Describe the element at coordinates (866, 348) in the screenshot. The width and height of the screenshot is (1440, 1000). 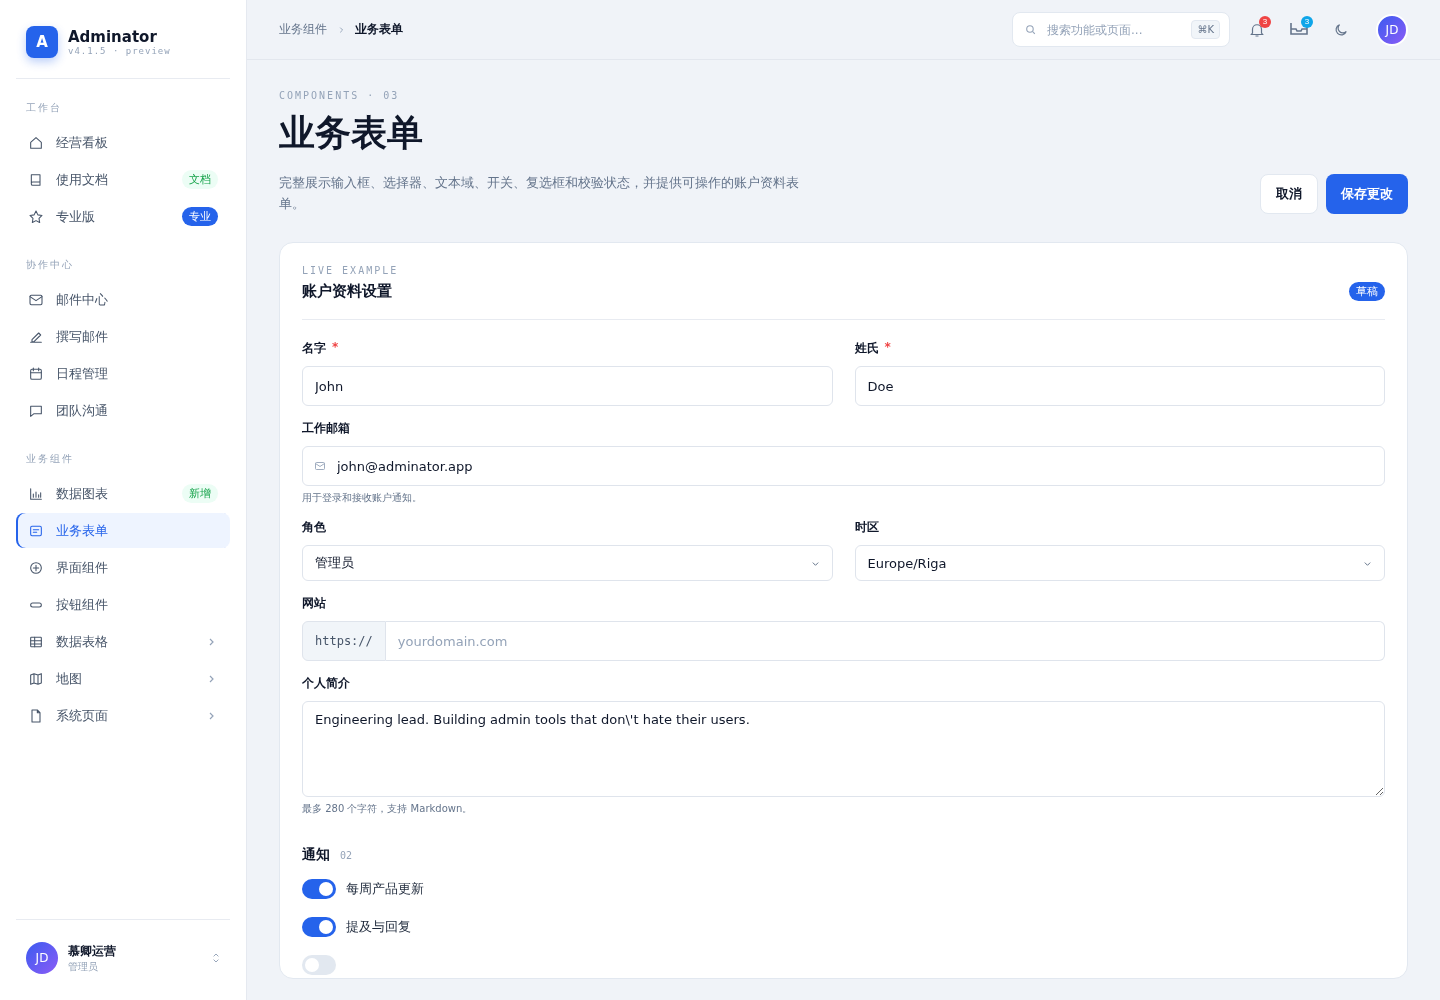
I see `field-label: 姓氏` at that location.